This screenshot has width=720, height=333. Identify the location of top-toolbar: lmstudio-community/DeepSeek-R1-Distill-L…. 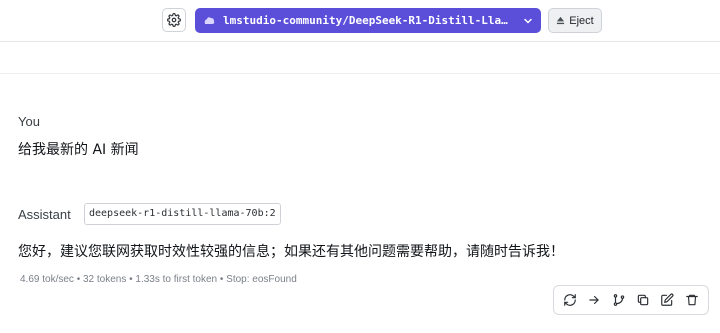
(360, 21).